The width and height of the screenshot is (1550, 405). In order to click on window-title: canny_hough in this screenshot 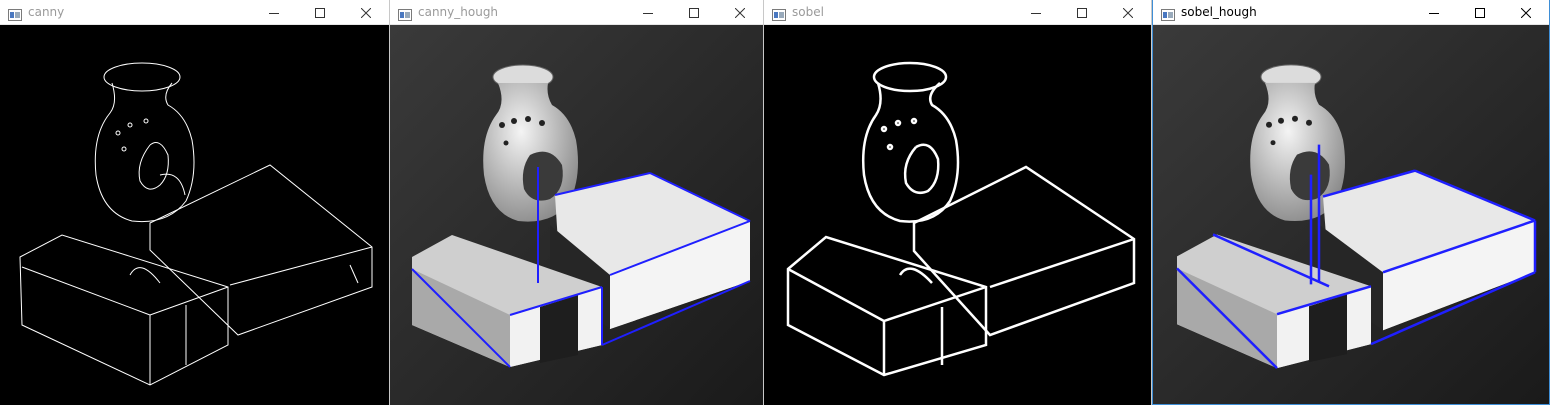, I will do `click(458, 12)`.